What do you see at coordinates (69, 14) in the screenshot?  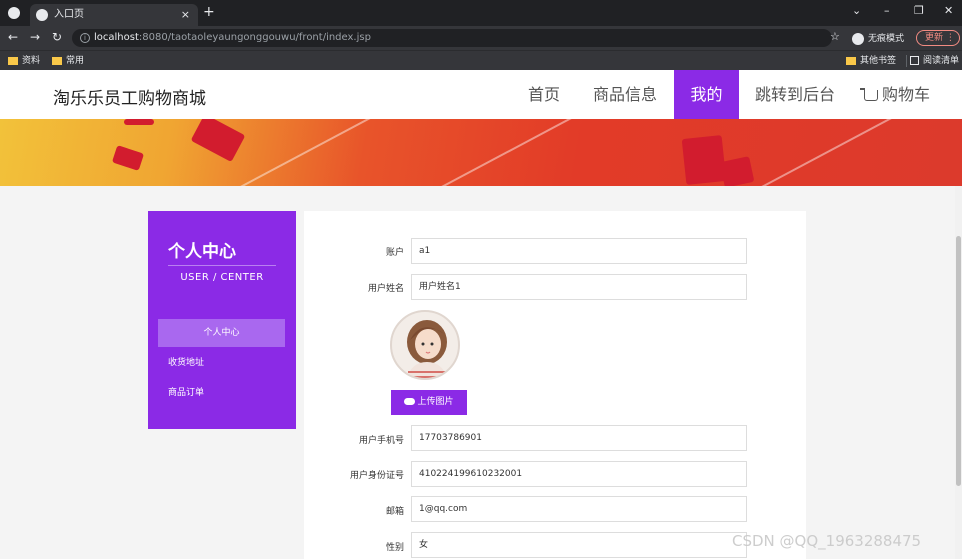 I see `tab-title: 入口页` at bounding box center [69, 14].